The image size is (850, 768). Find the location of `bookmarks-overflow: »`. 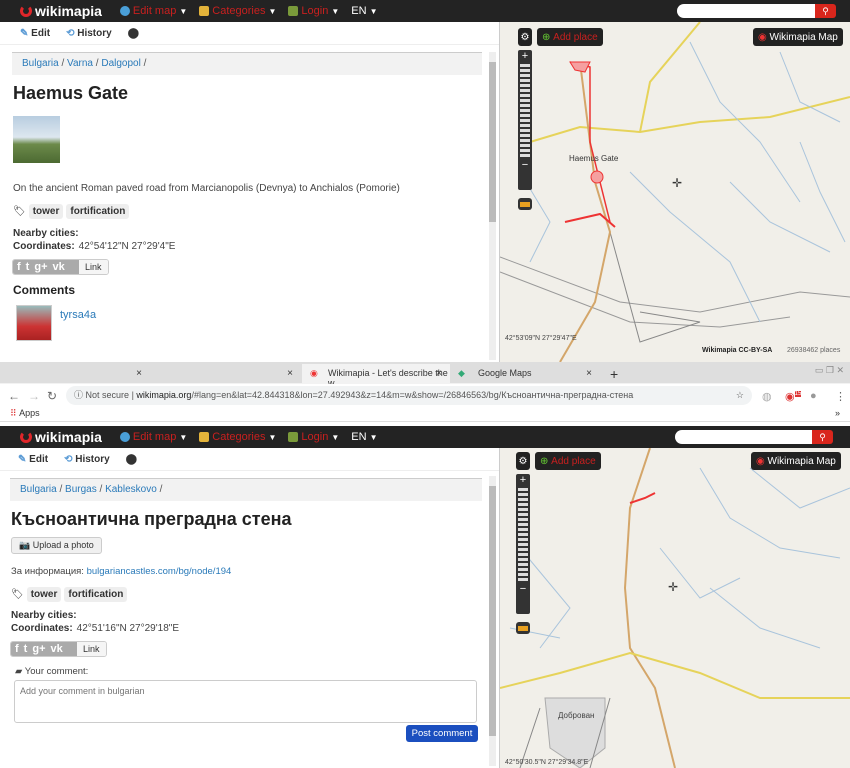

bookmarks-overflow: » is located at coordinates (837, 413).